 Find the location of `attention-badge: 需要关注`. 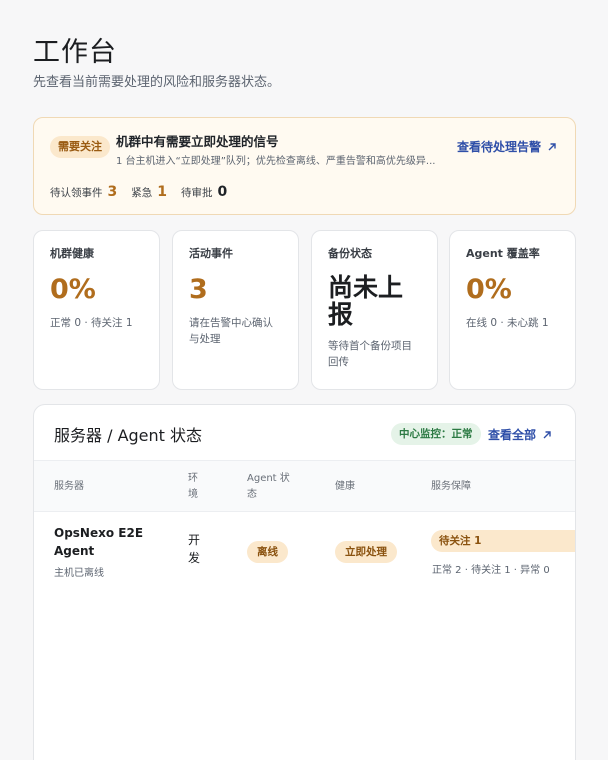

attention-badge: 需要关注 is located at coordinates (80, 147).